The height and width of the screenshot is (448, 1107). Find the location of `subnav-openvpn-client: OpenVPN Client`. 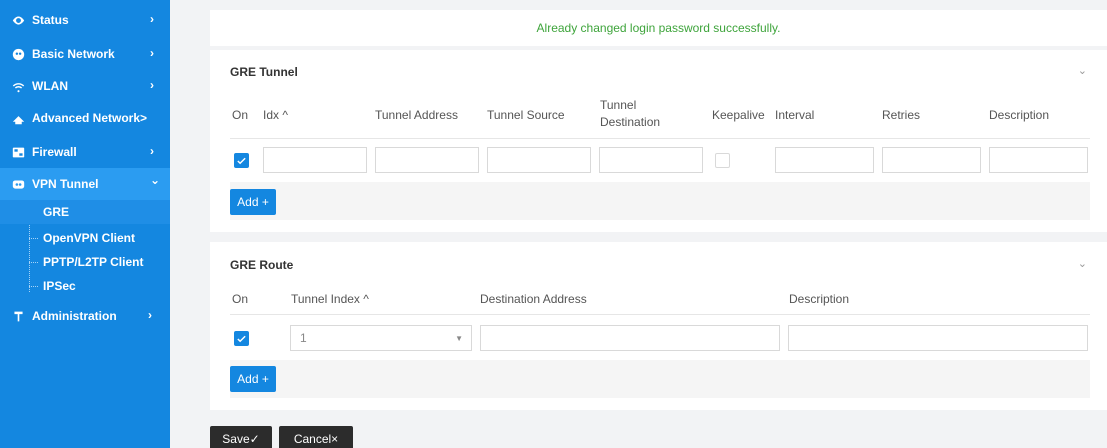

subnav-openvpn-client: OpenVPN Client is located at coordinates (85, 238).